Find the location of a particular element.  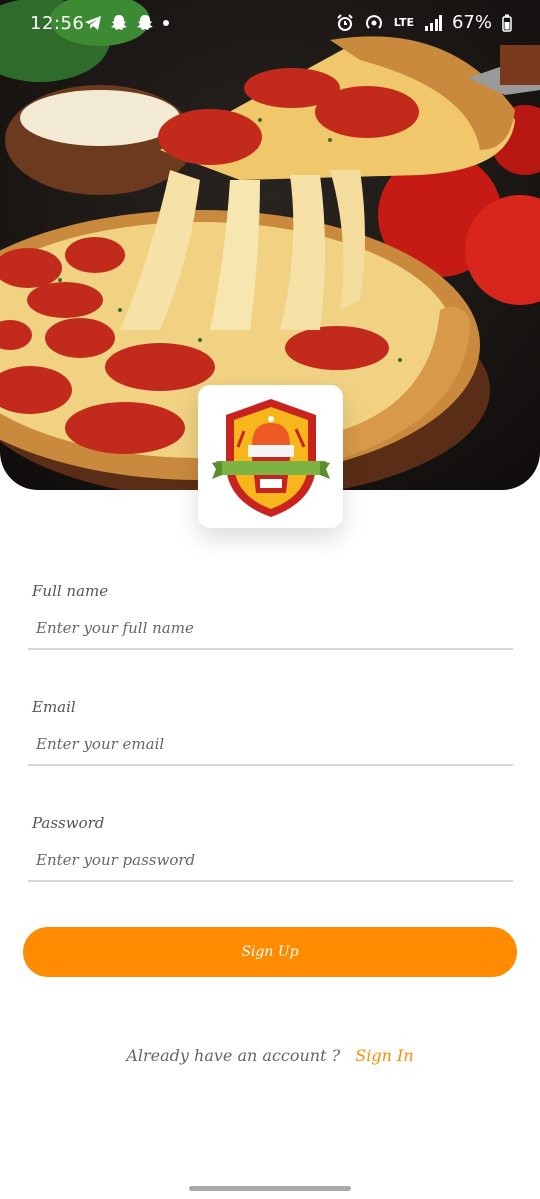

notification-icons is located at coordinates (127, 23).